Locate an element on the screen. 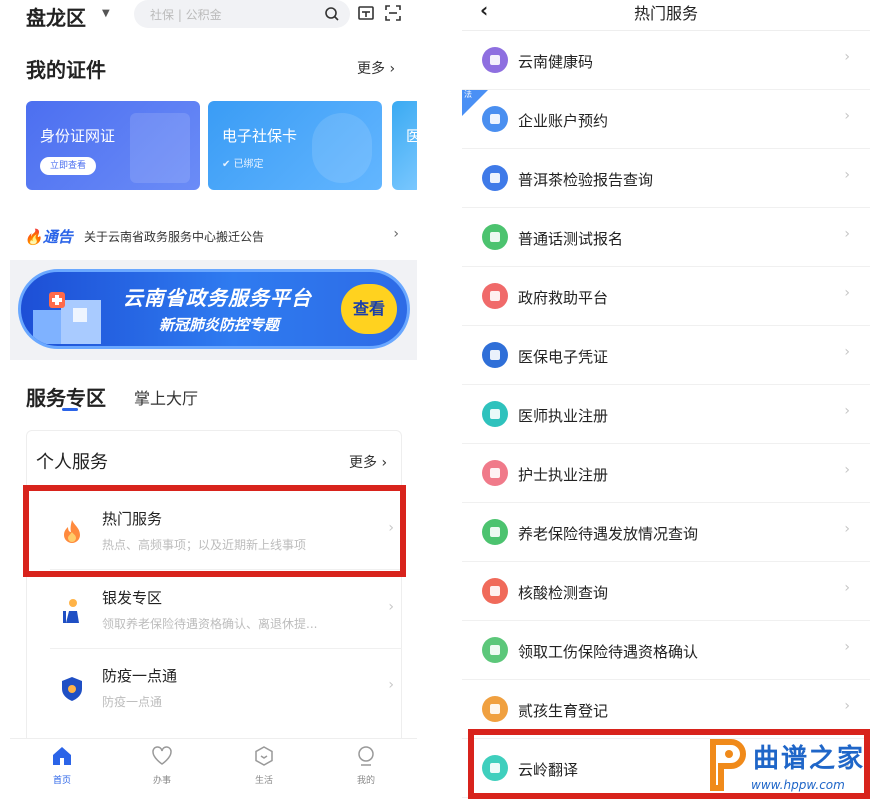  hot-service-item: 领取工伤保险待遇资格确认 › is located at coordinates (666, 650).